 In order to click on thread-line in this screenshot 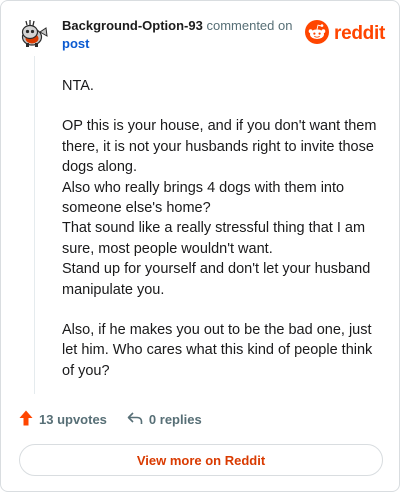, I will do `click(34, 225)`.